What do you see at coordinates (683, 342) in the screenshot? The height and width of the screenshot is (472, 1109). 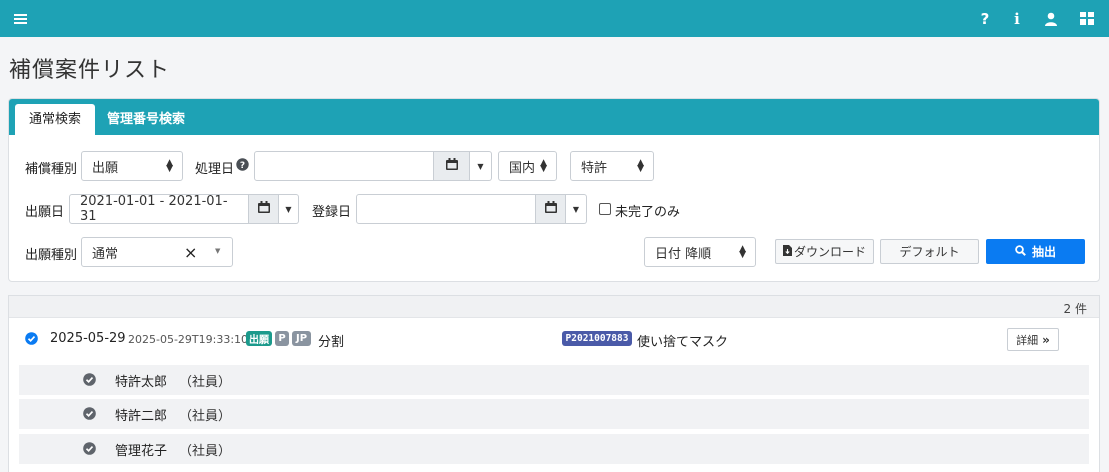 I see `result-title: 使い捨てマスク` at bounding box center [683, 342].